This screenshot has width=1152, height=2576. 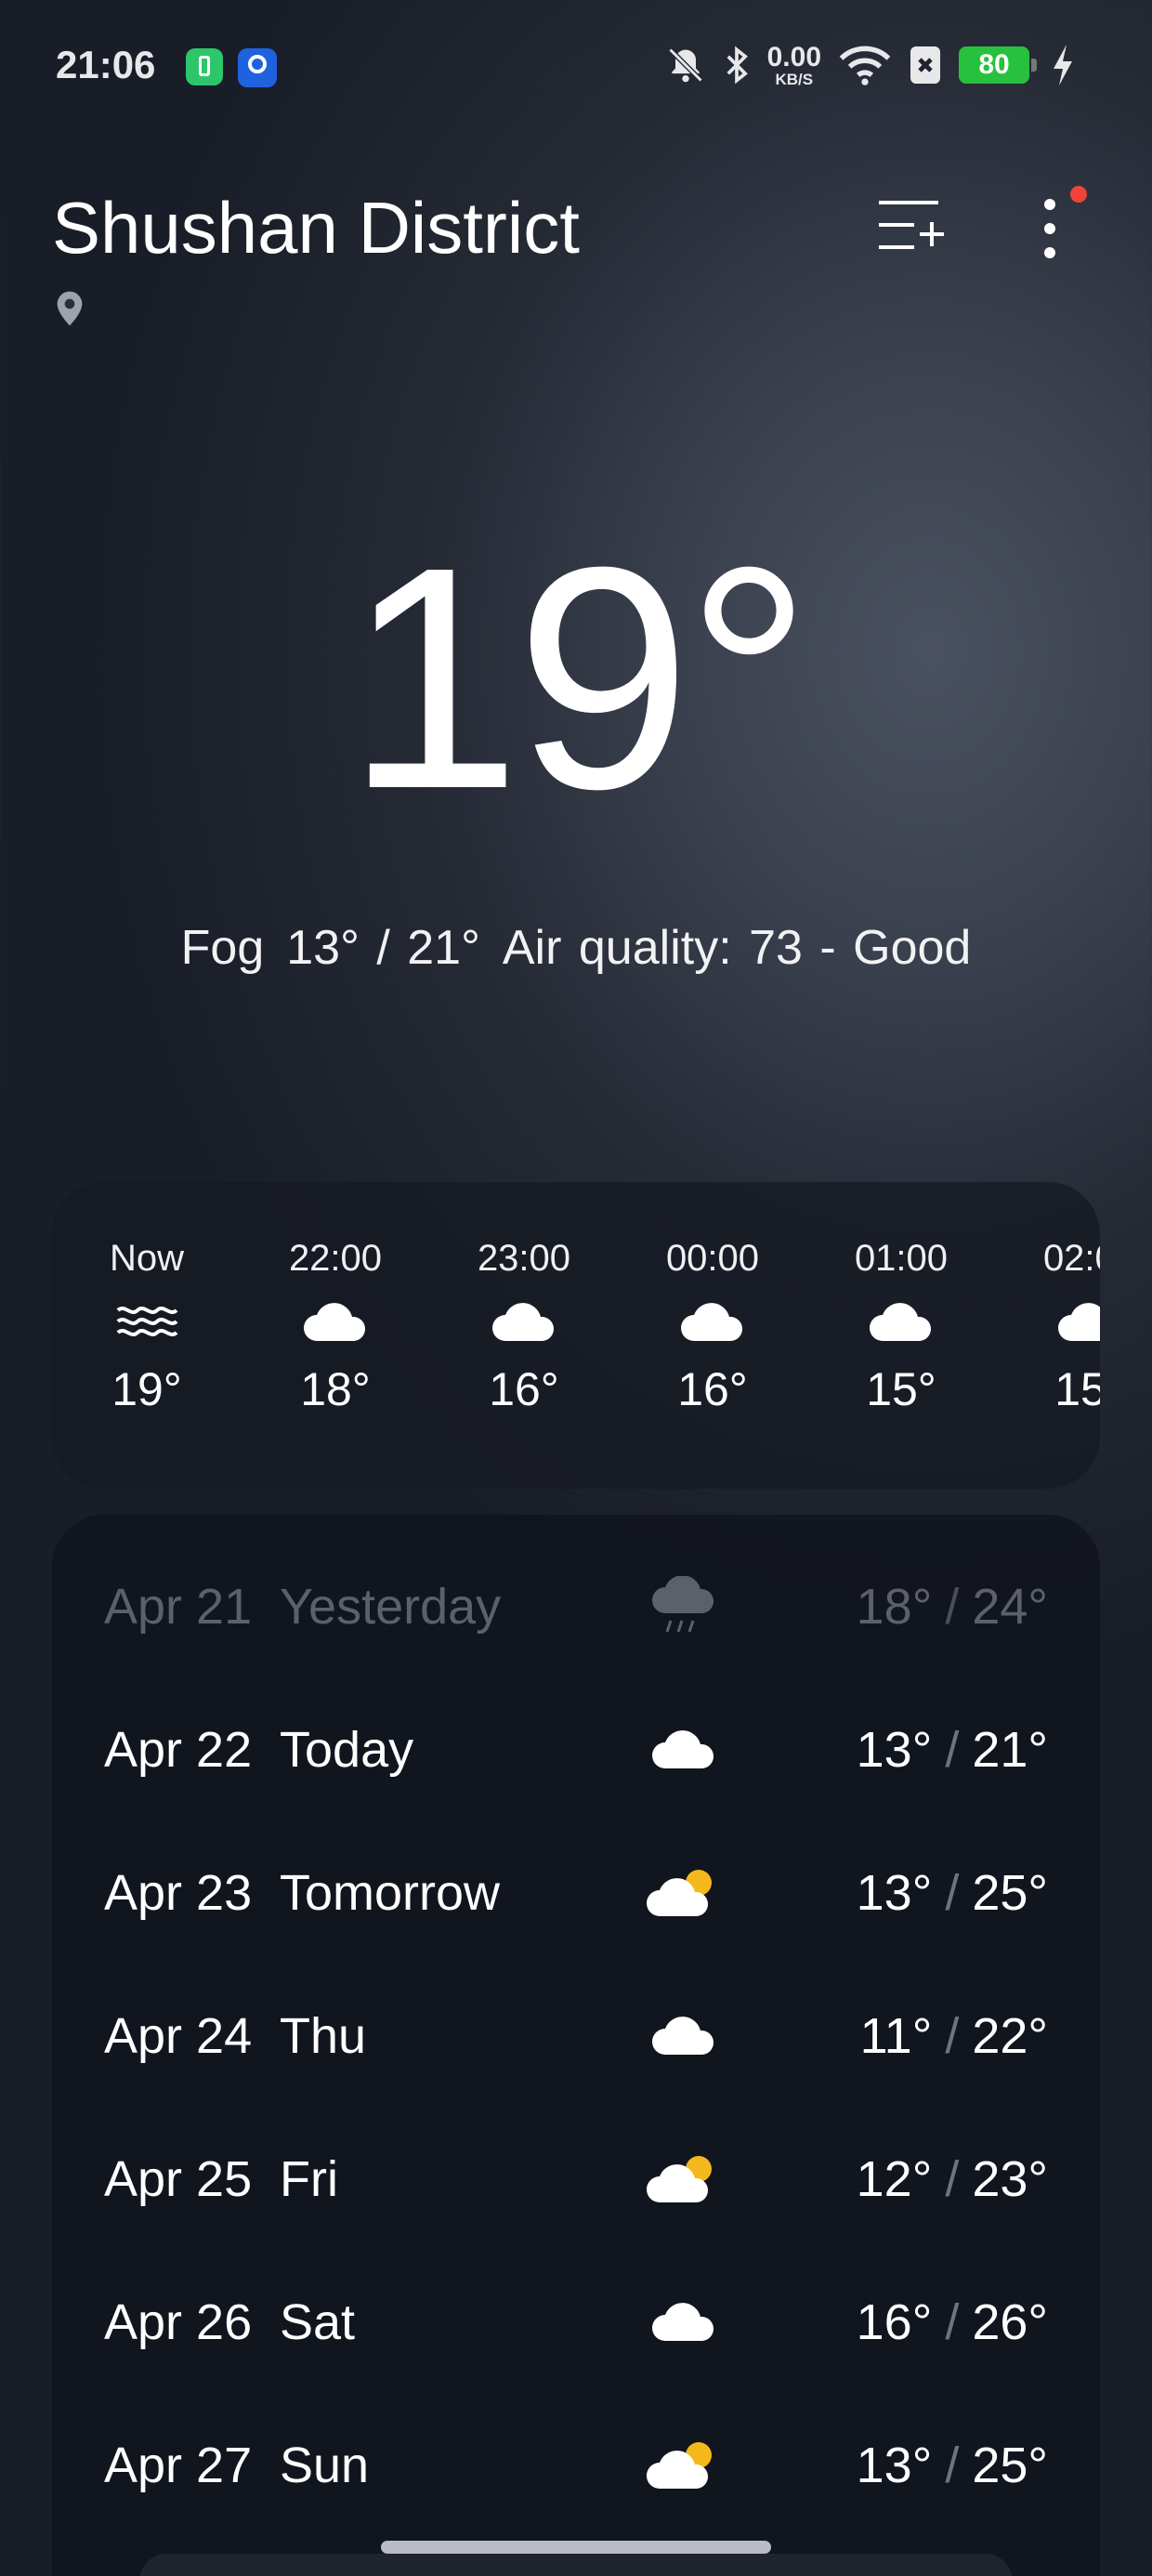 I want to click on no-sim-icon, so click(x=925, y=65).